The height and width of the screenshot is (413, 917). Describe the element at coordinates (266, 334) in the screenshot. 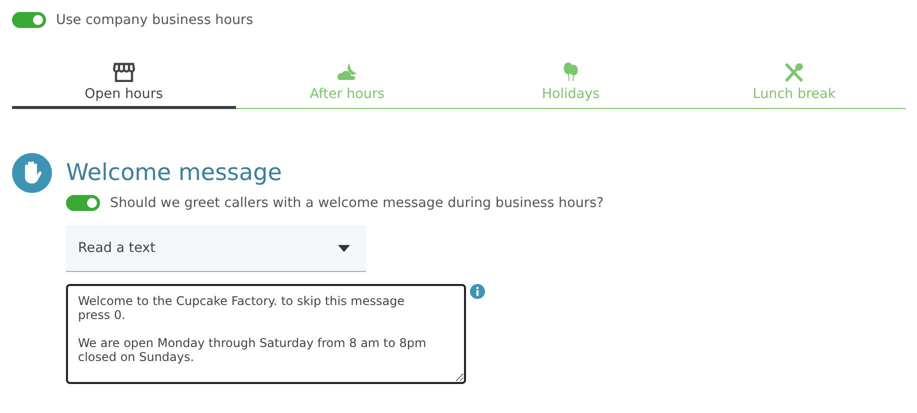

I see `message-field: Welcome to the Cupcake Factory. to skip this message press 0. We are open Monday through Saturday from 8 am to 8pm closed on Sundays.` at that location.